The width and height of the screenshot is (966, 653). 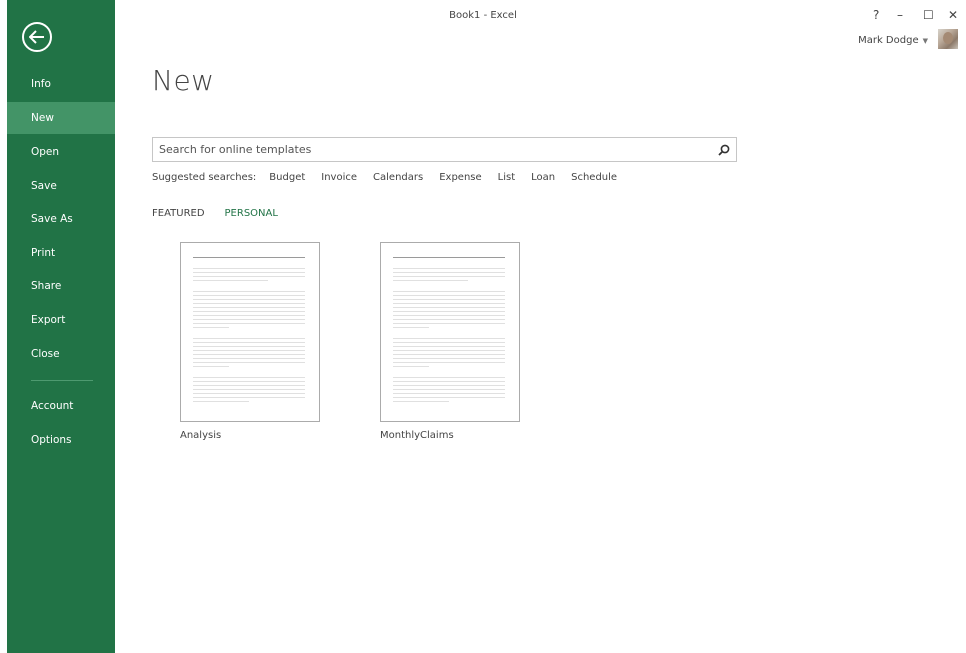 I want to click on sidebar-item-account: Account, so click(x=61, y=406).